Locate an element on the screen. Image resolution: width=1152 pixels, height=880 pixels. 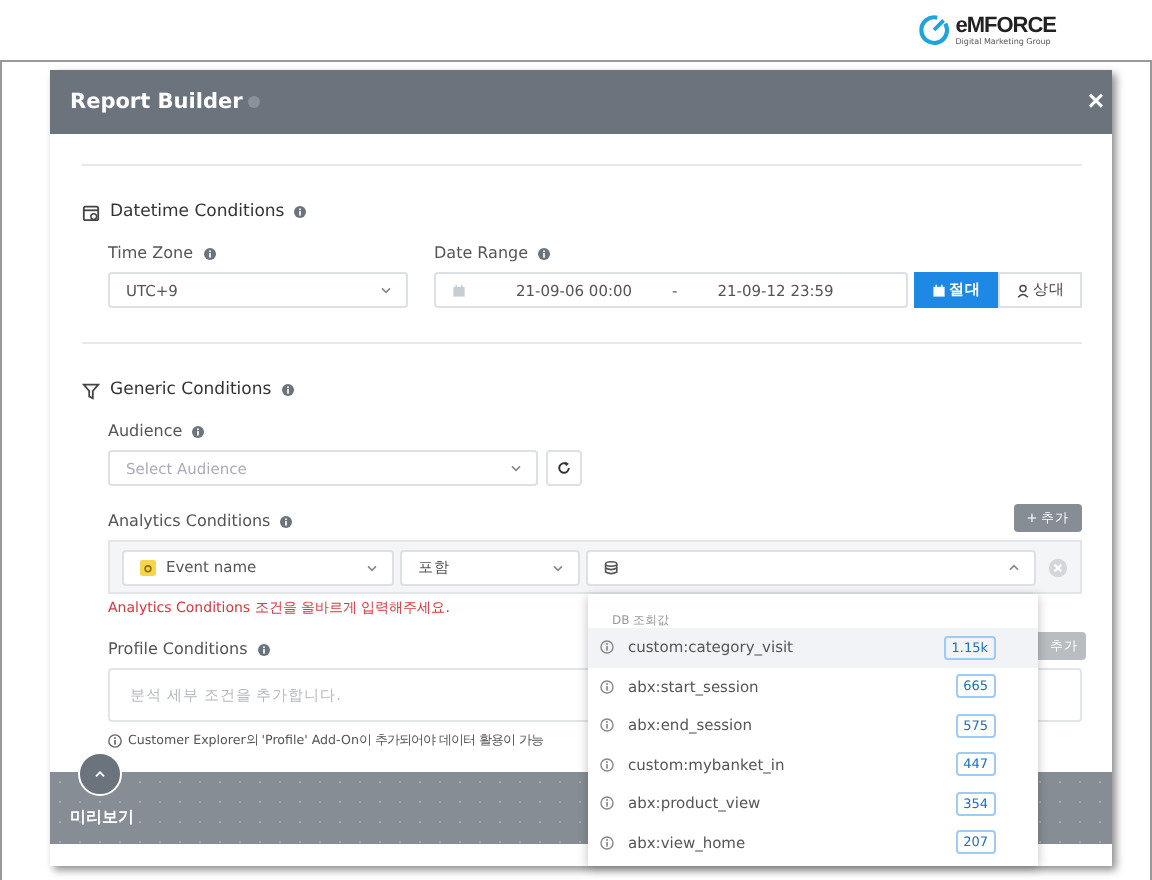
section-title: Generic Conditions is located at coordinates (191, 390).